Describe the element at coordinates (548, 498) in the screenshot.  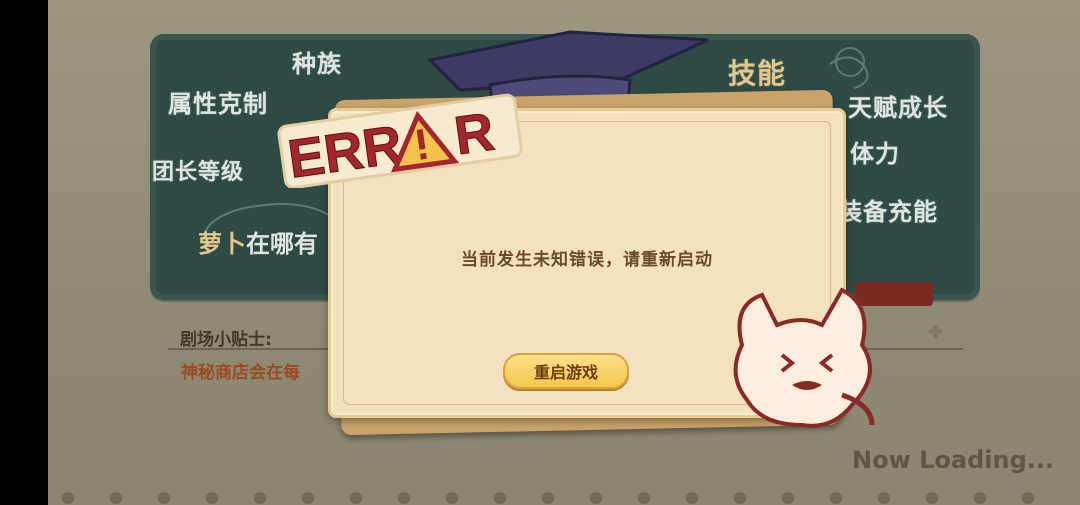
I see `footer-silhouette-strip` at that location.